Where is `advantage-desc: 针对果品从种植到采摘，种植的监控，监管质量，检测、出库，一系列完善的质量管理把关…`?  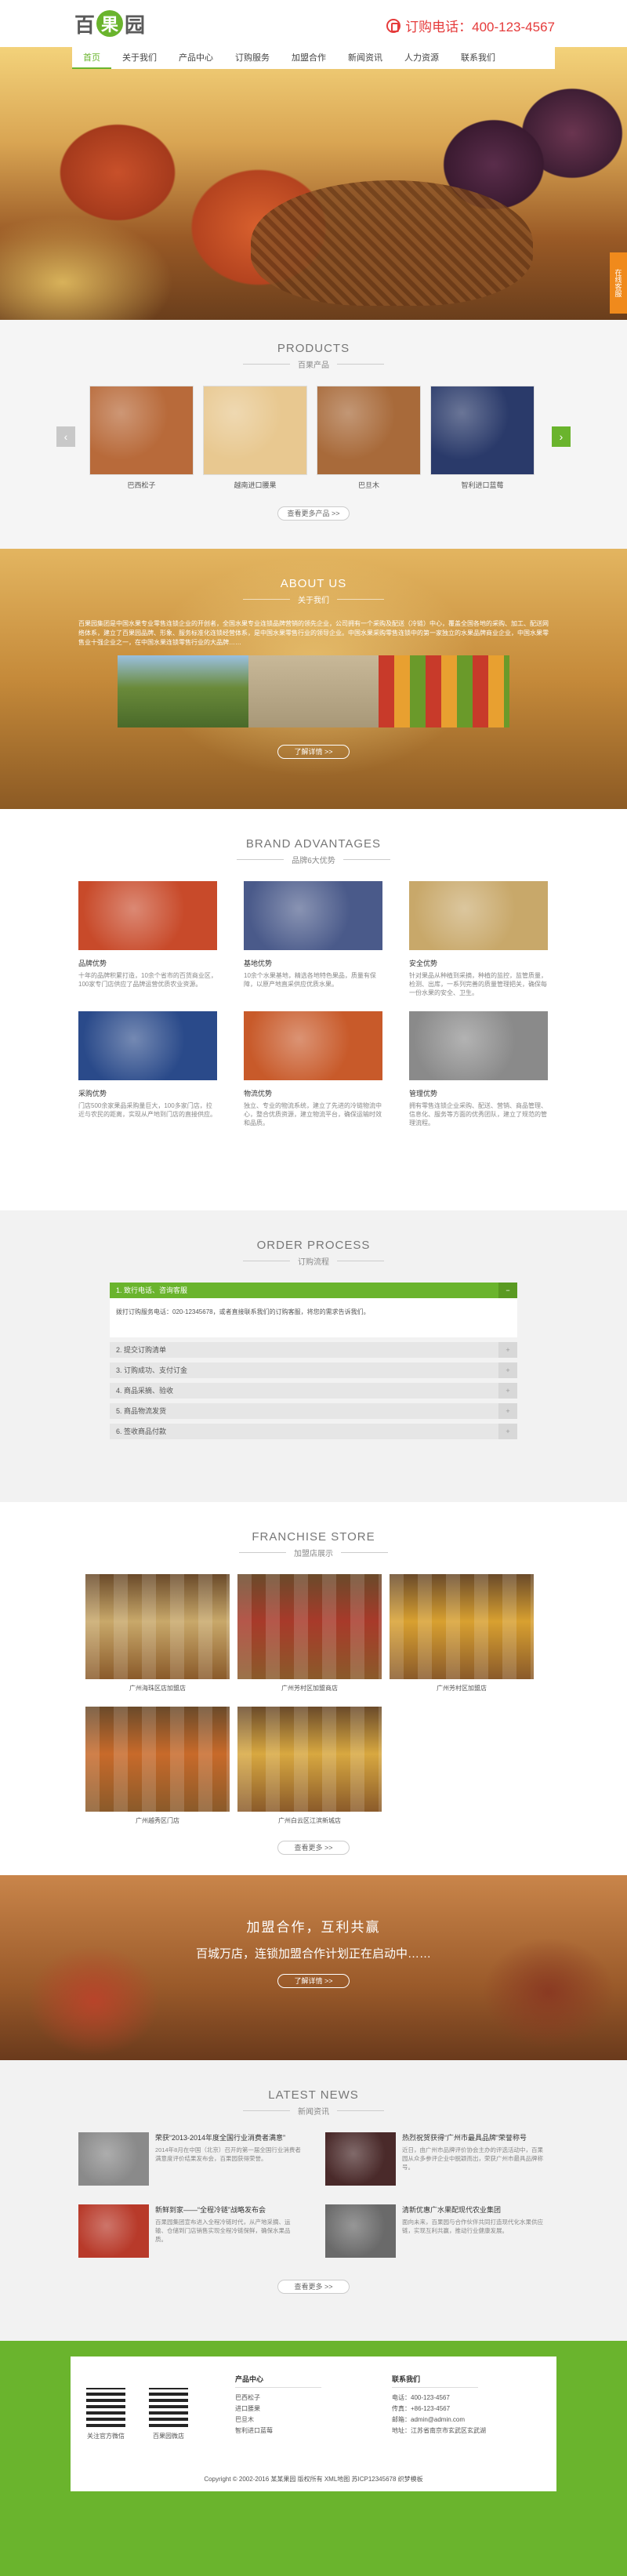 advantage-desc: 针对果品从种植到采摘，种植的监控，监管质量，检测、出库，一系列完善的质量管理把关… is located at coordinates (478, 984).